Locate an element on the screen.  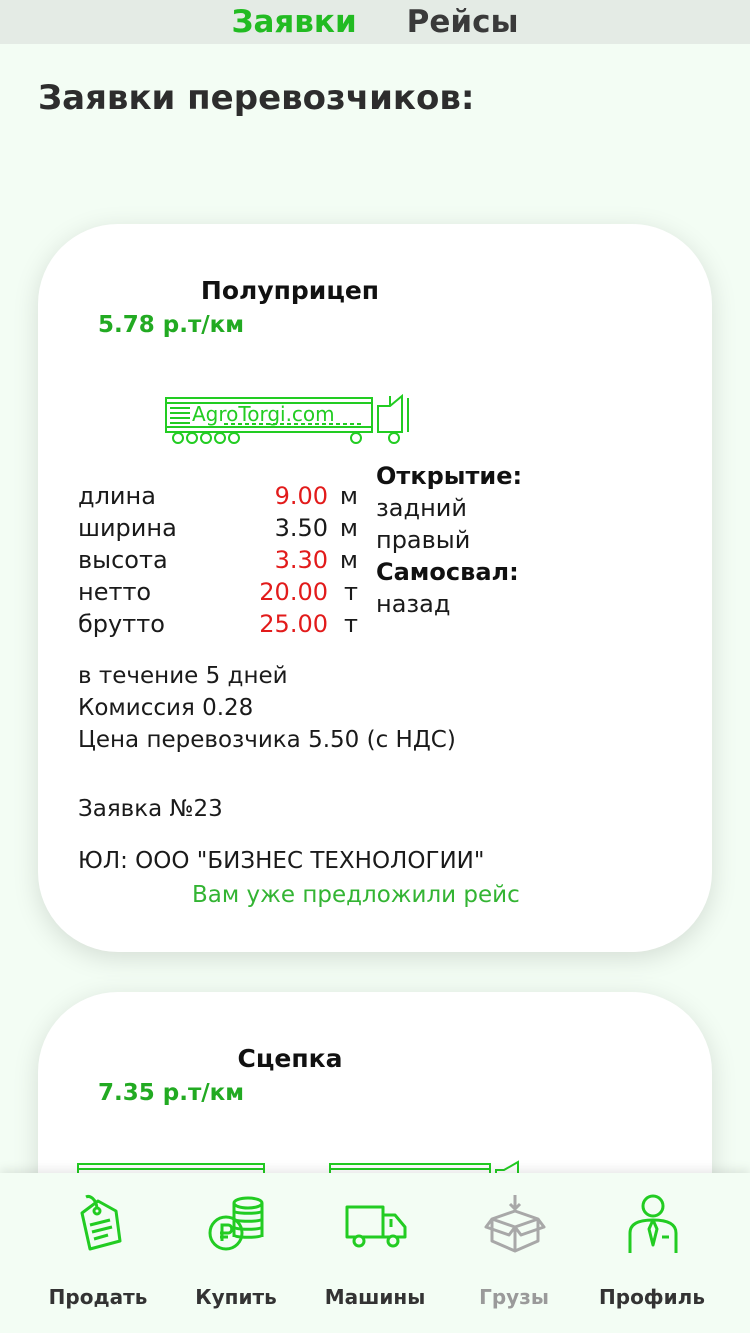
offered-status: Вам уже предложили рейс is located at coordinates (356, 895).